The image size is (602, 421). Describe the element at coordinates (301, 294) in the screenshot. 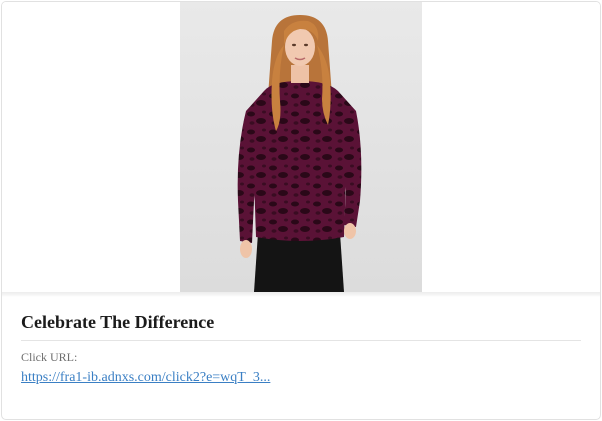

I see `image-divider` at that location.